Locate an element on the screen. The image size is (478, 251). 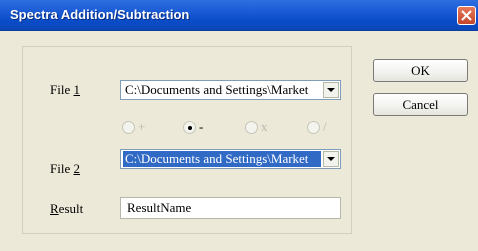
op-add-label: + is located at coordinates (142, 126).